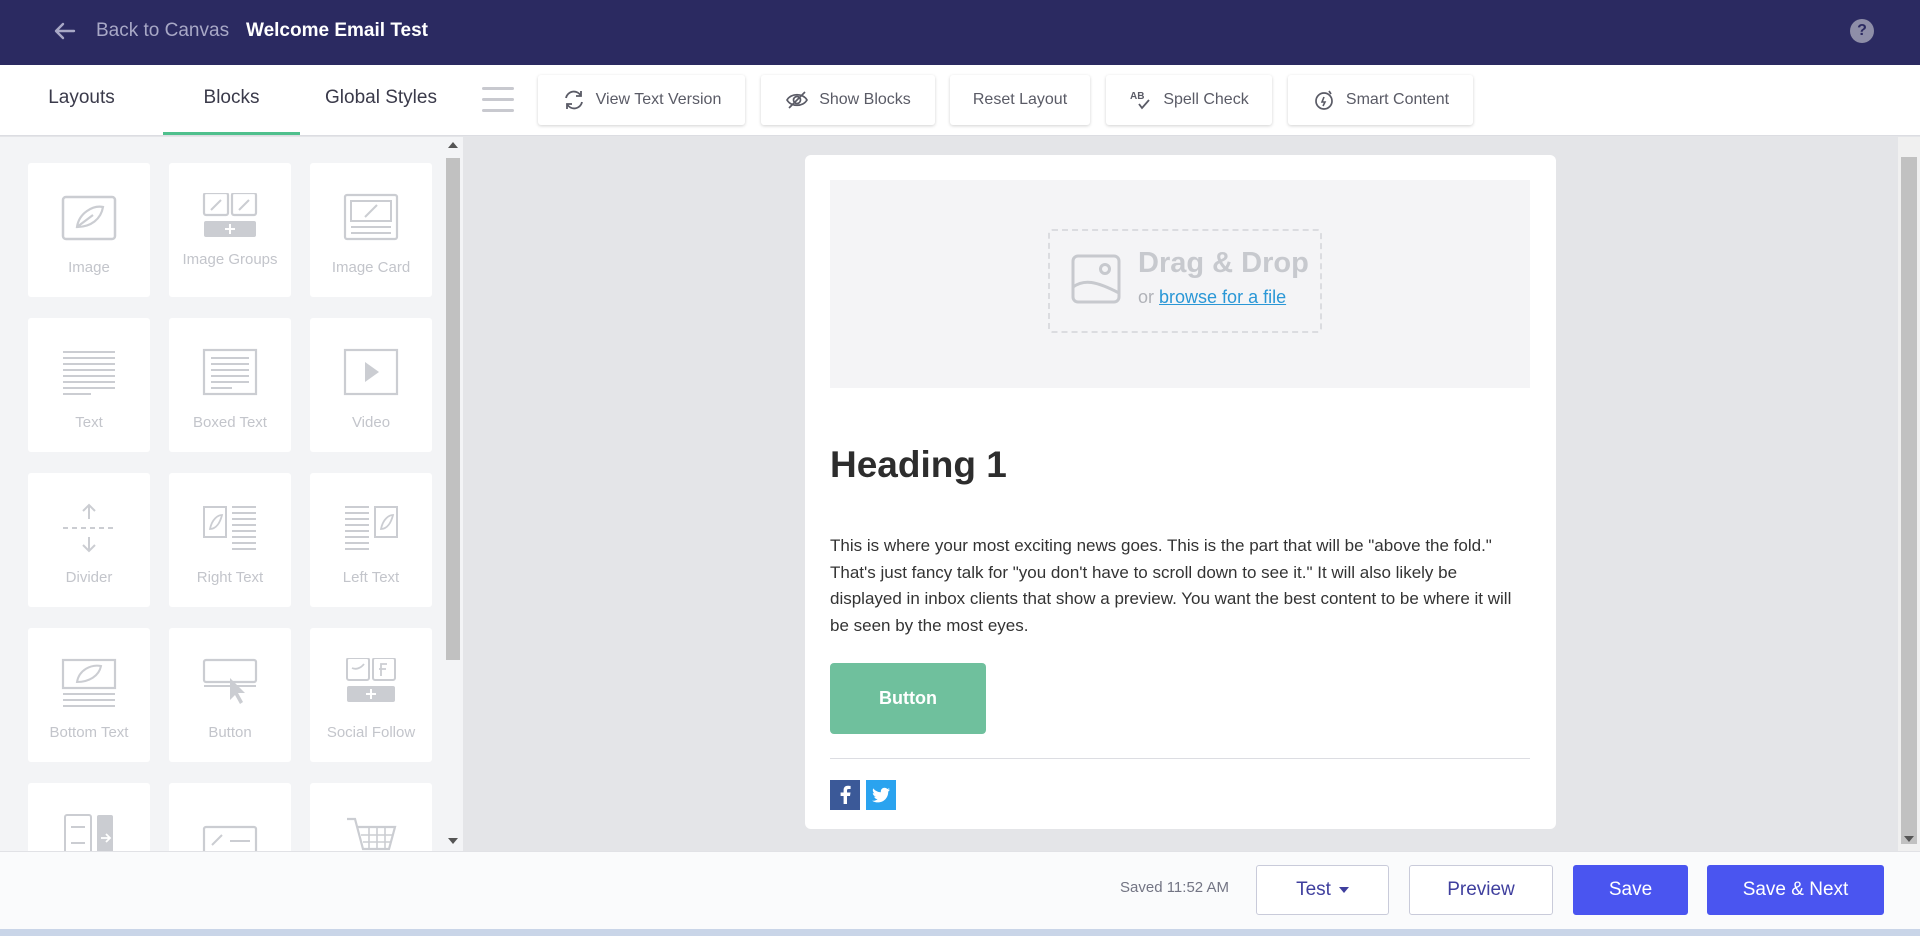  What do you see at coordinates (372, 834) in the screenshot?
I see `cart-icon` at bounding box center [372, 834].